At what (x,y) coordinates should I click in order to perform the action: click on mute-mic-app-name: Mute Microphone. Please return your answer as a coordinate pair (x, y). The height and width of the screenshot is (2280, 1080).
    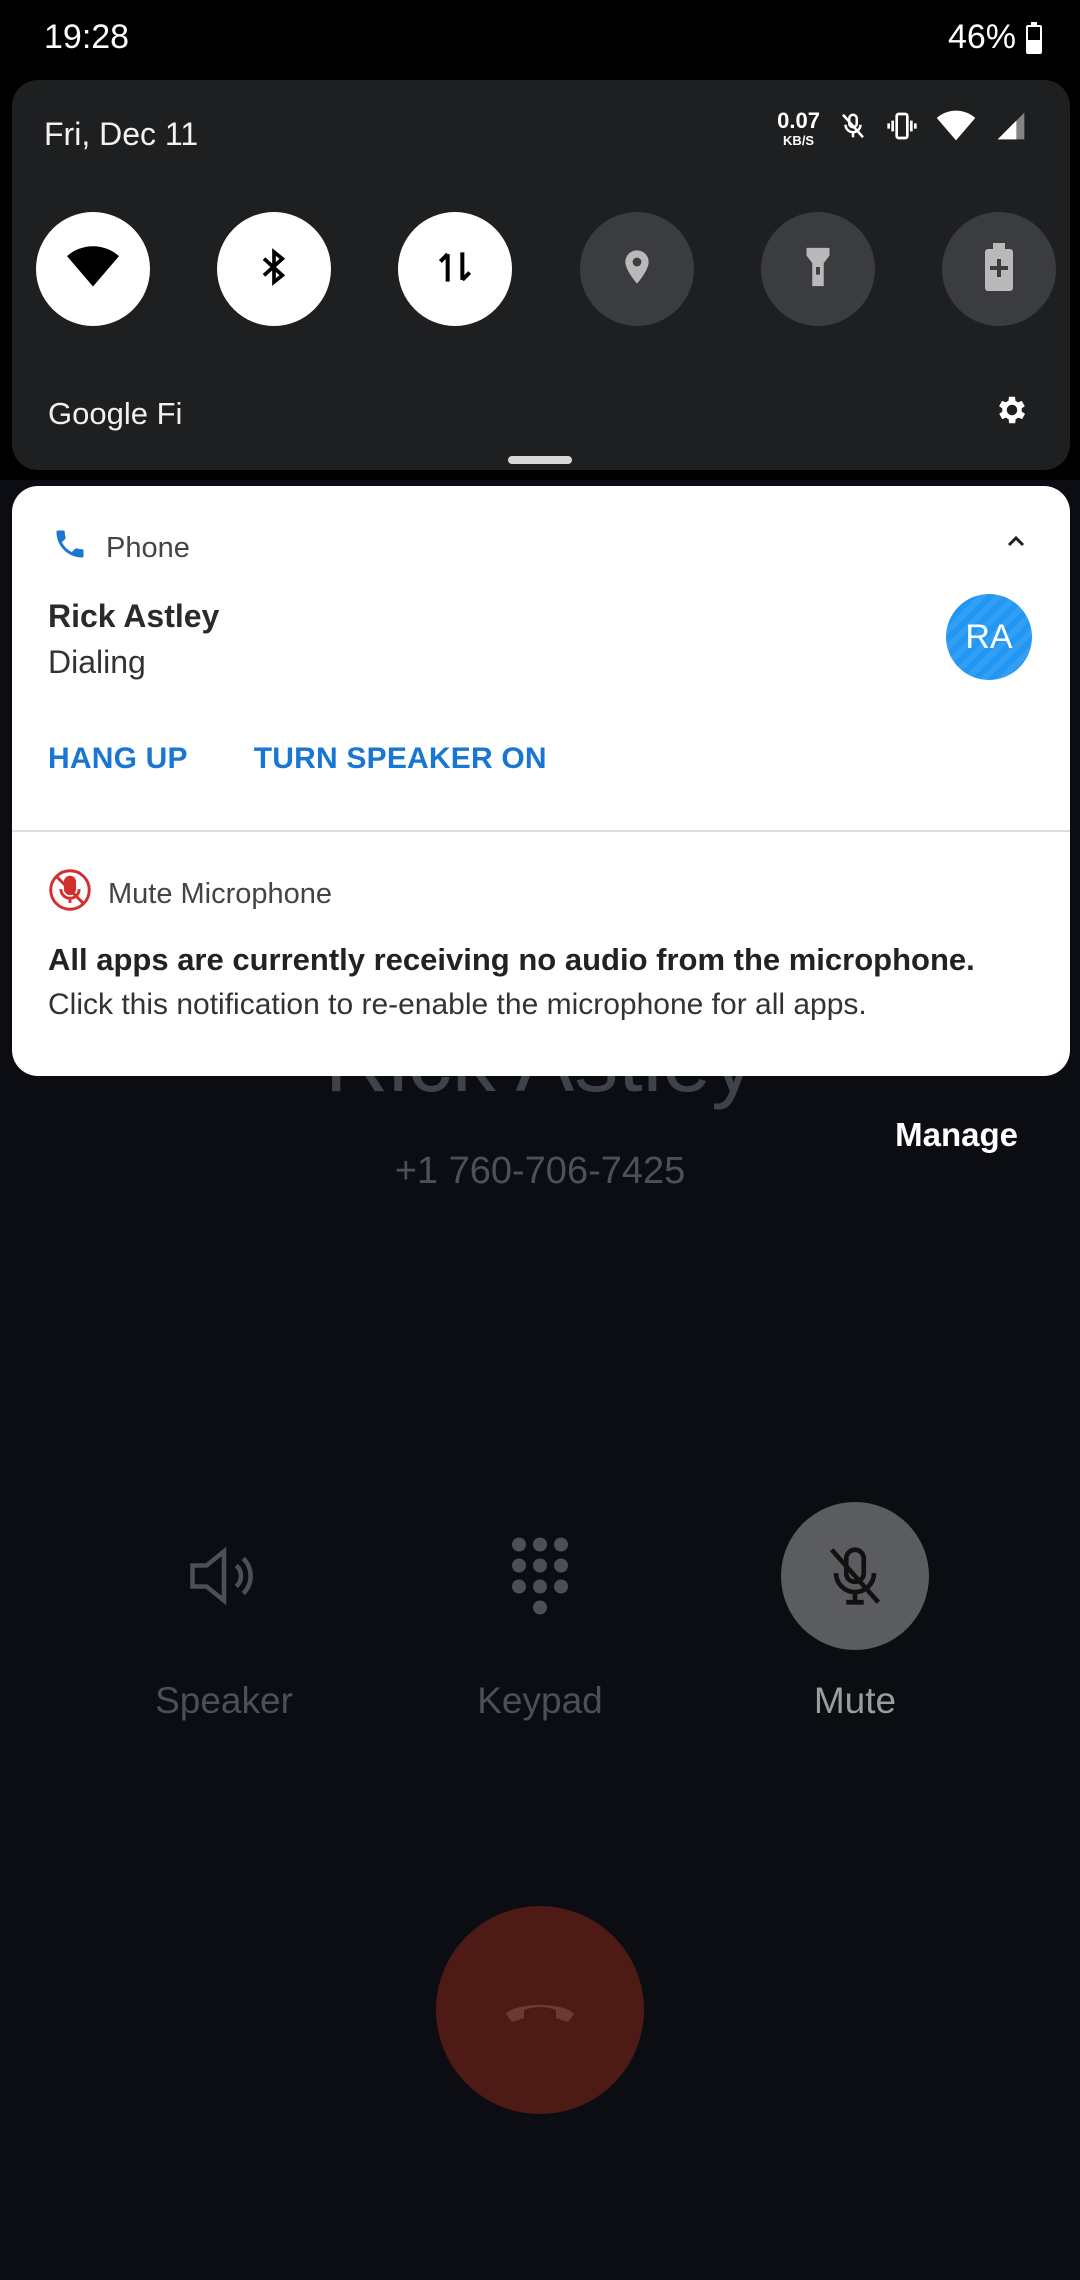
    Looking at the image, I should click on (220, 893).